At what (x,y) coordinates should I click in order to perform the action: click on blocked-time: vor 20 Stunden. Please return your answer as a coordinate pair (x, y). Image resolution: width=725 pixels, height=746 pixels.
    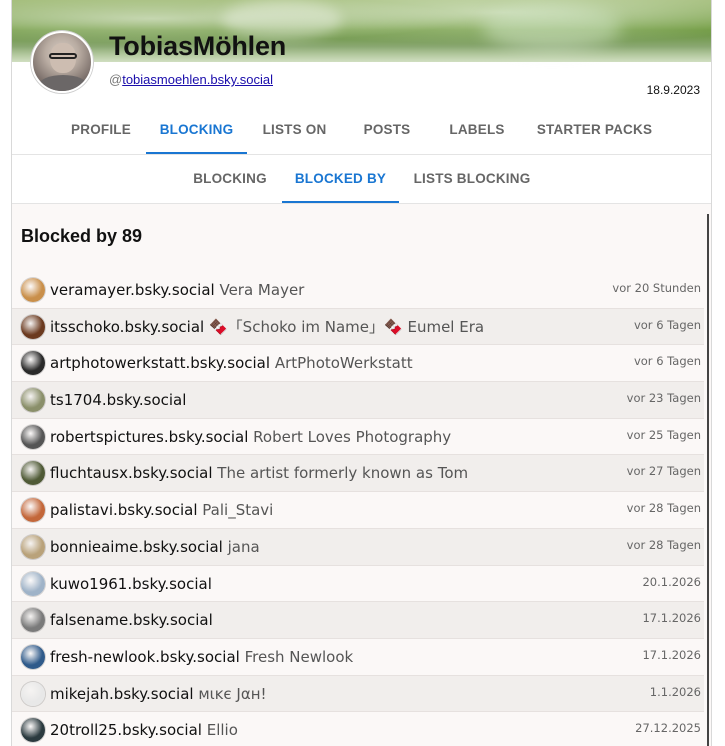
    Looking at the image, I should click on (656, 288).